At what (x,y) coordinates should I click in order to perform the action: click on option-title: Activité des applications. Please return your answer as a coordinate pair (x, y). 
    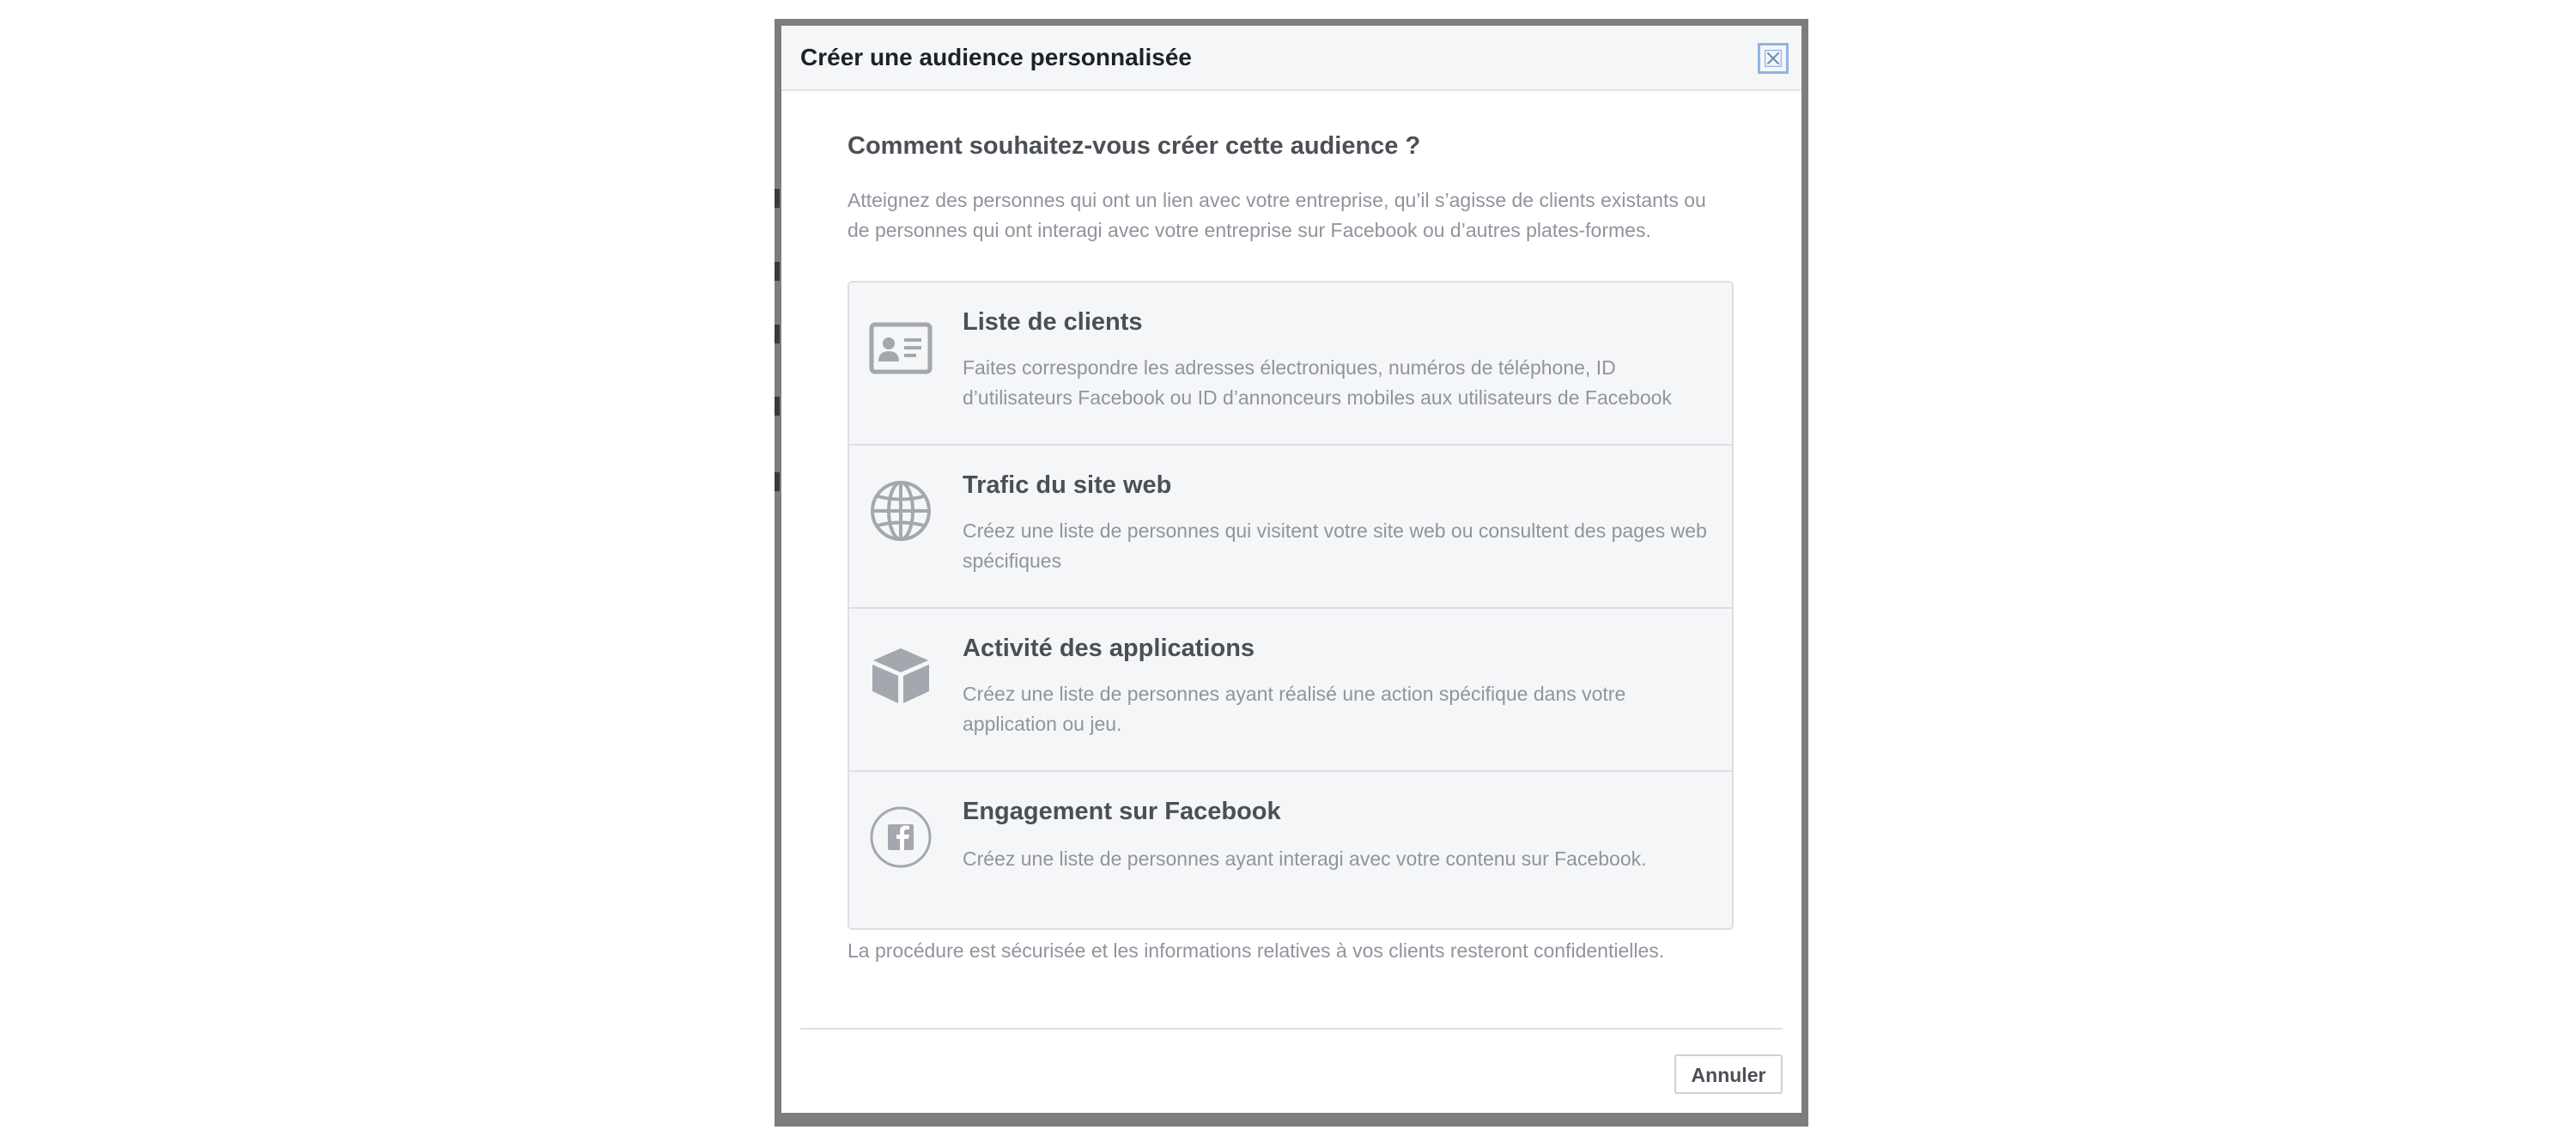
    Looking at the image, I should click on (1109, 648).